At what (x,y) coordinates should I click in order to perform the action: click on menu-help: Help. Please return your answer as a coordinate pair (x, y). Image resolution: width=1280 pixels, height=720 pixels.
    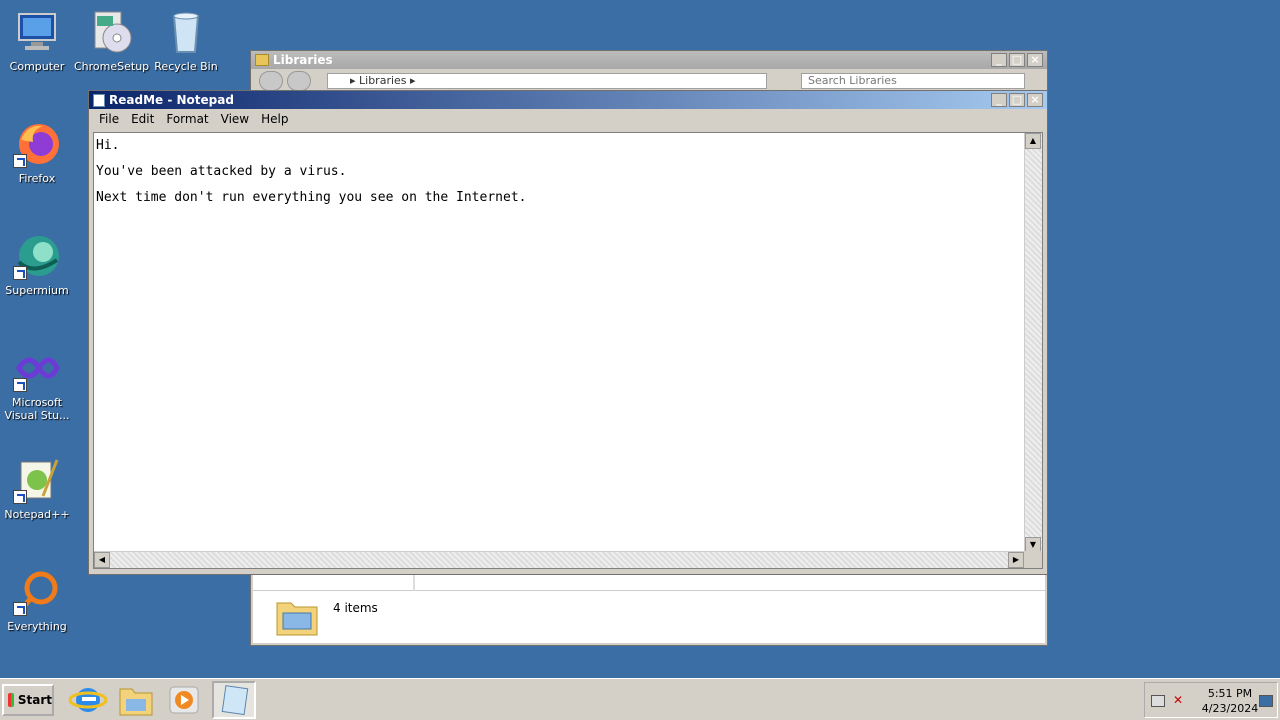
    Looking at the image, I should click on (274, 119).